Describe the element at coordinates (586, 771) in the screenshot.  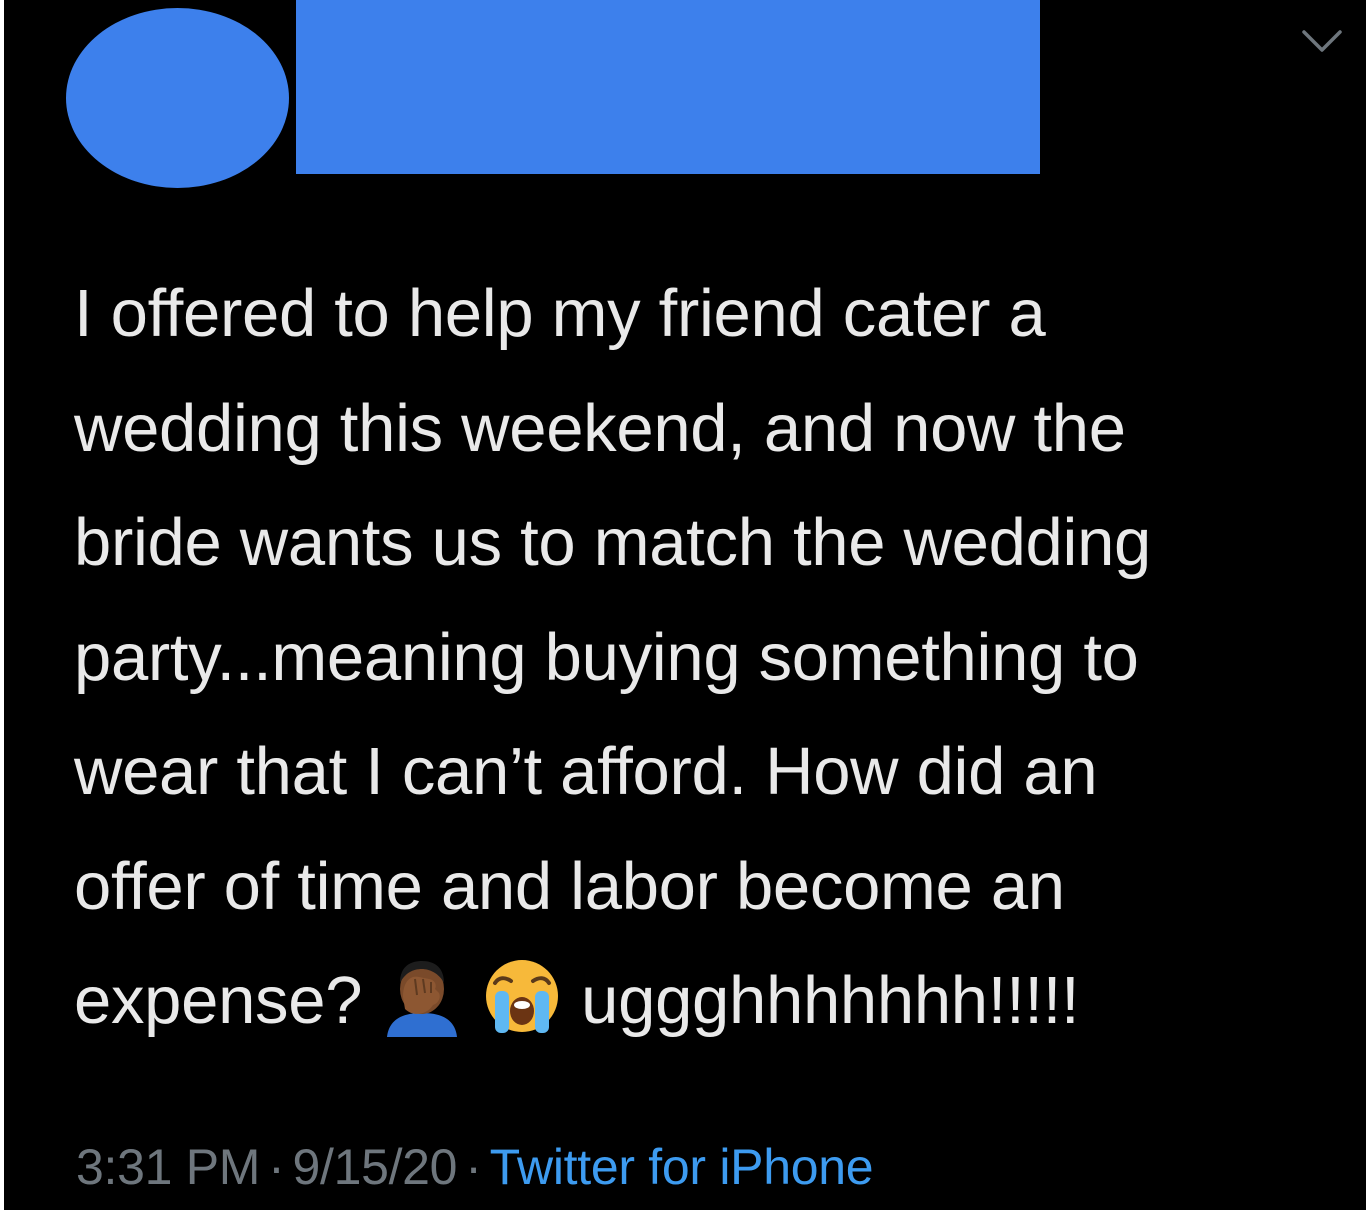
I see `tweet-text-line: wear that I can’t afford. How did an` at that location.